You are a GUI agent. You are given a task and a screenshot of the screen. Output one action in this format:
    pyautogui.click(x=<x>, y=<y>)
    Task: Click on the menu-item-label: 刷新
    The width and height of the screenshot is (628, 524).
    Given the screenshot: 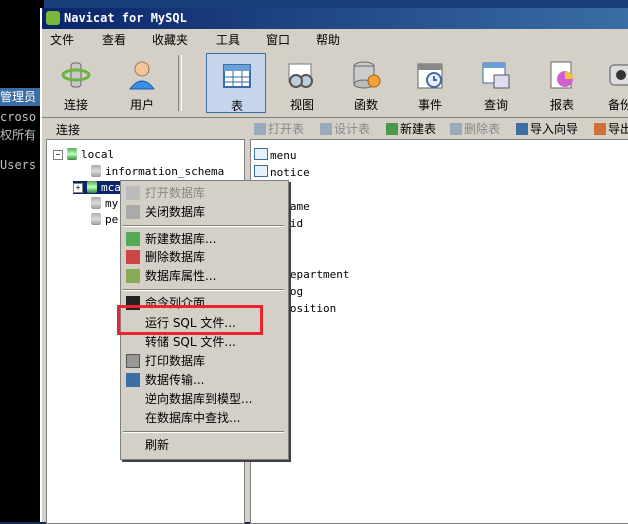 What is the action you would take?
    pyautogui.click(x=157, y=445)
    